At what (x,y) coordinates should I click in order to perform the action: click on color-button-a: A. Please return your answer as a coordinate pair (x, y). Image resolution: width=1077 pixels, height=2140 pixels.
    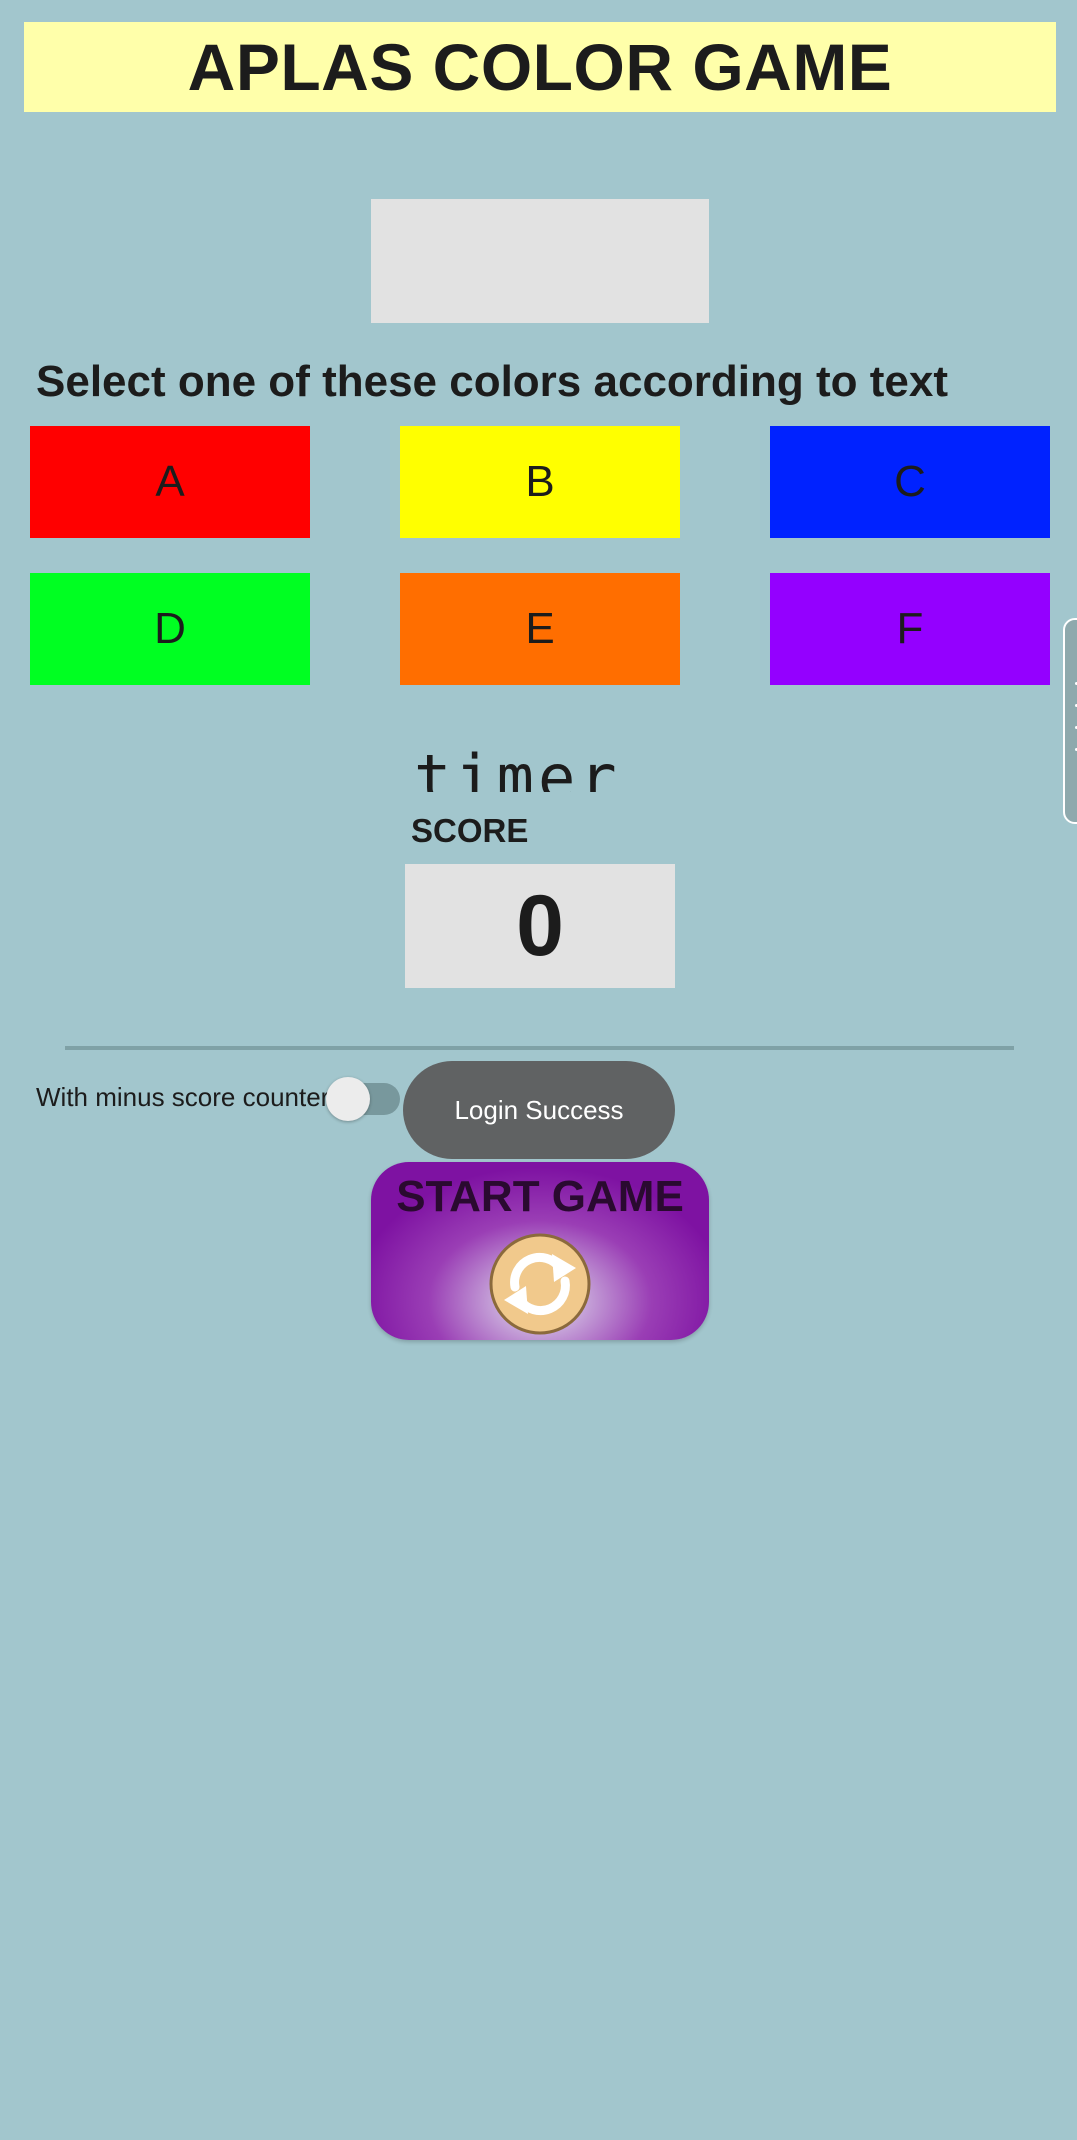
    Looking at the image, I should click on (170, 482).